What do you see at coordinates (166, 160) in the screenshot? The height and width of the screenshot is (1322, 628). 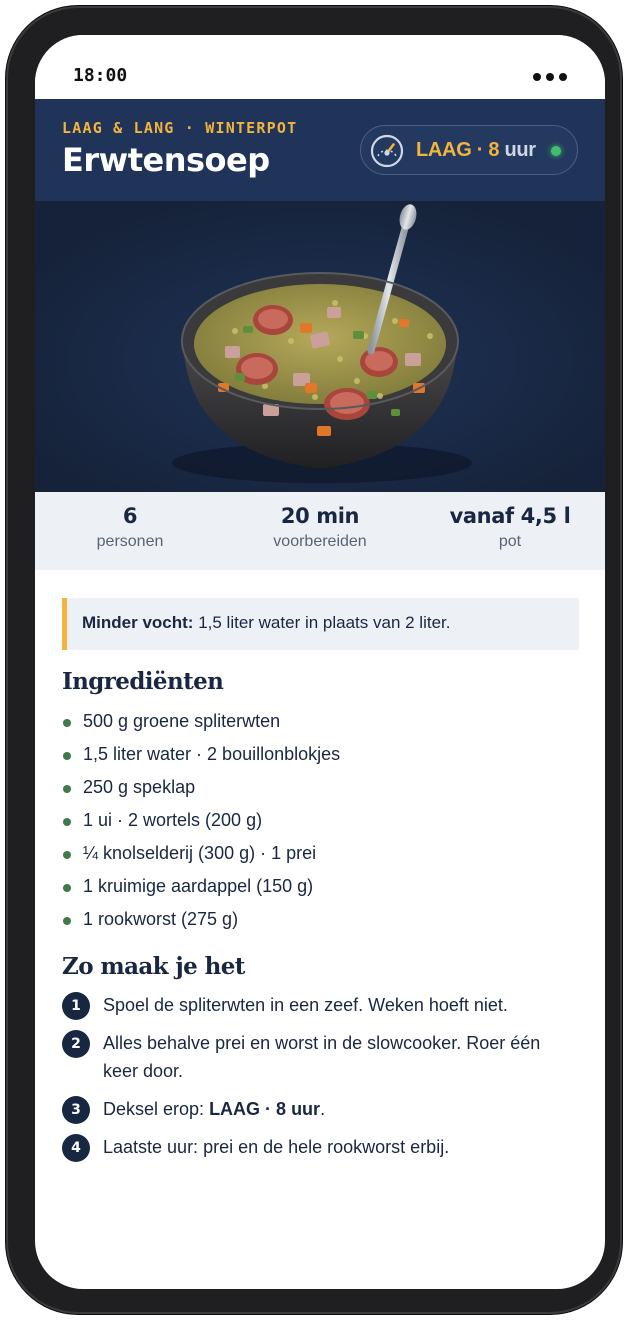 I see `recipe-title: Erwtensoep` at bounding box center [166, 160].